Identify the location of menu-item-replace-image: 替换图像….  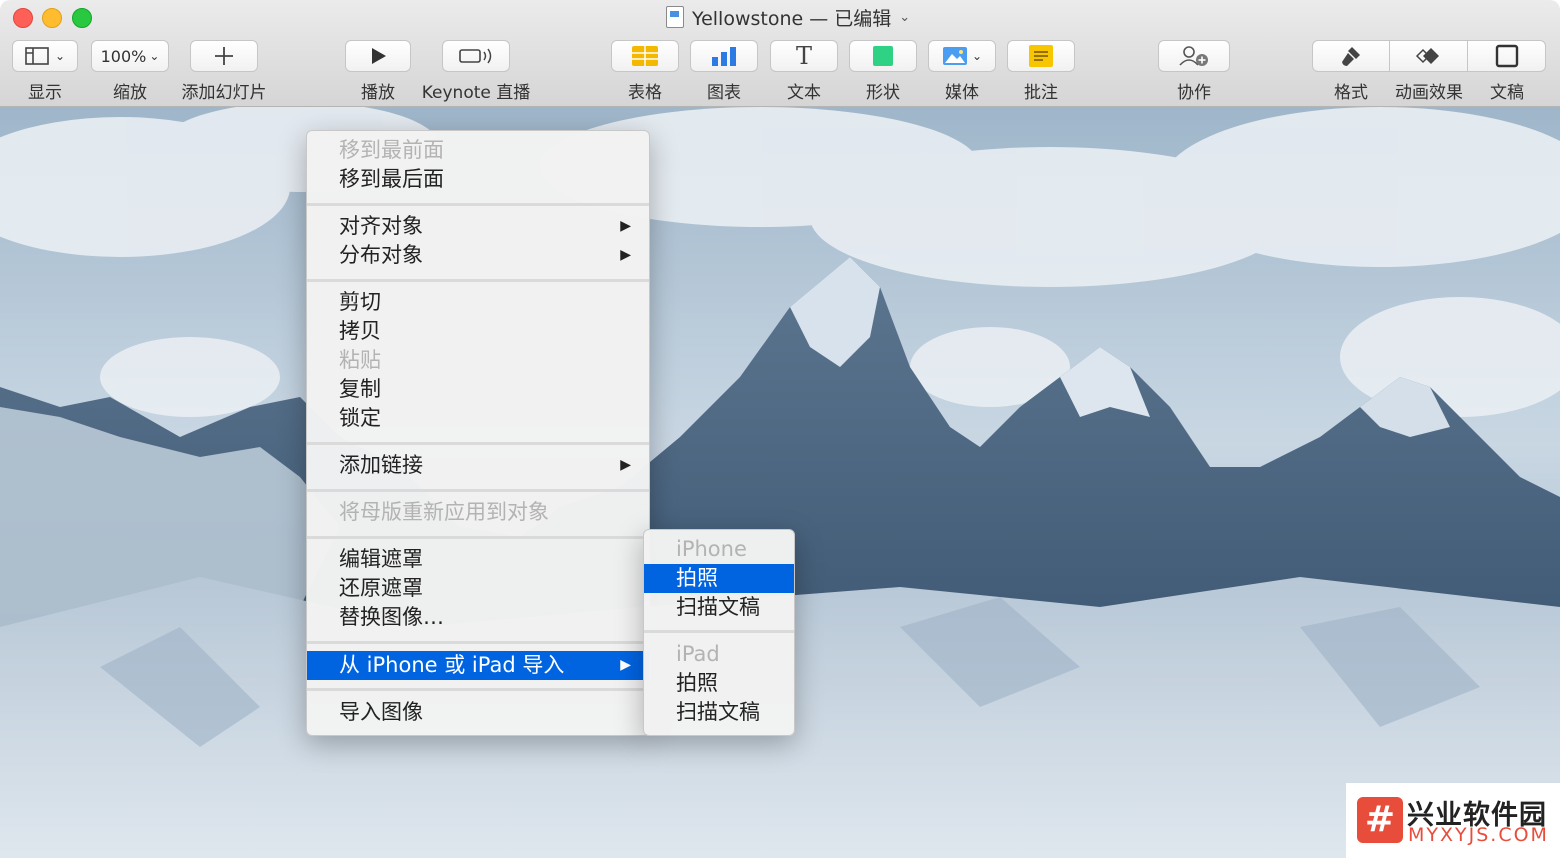
(478, 617).